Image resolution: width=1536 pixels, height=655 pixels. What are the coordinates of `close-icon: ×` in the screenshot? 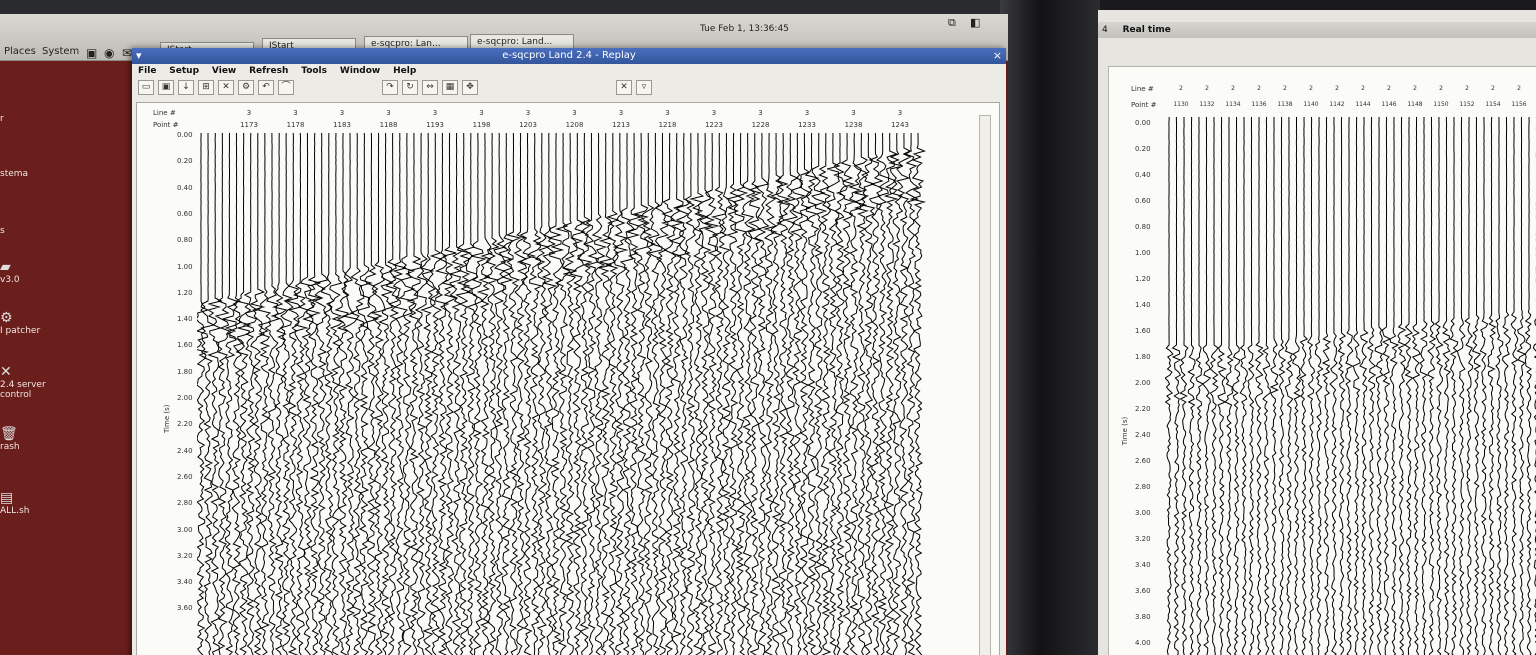 It's located at (997, 56).